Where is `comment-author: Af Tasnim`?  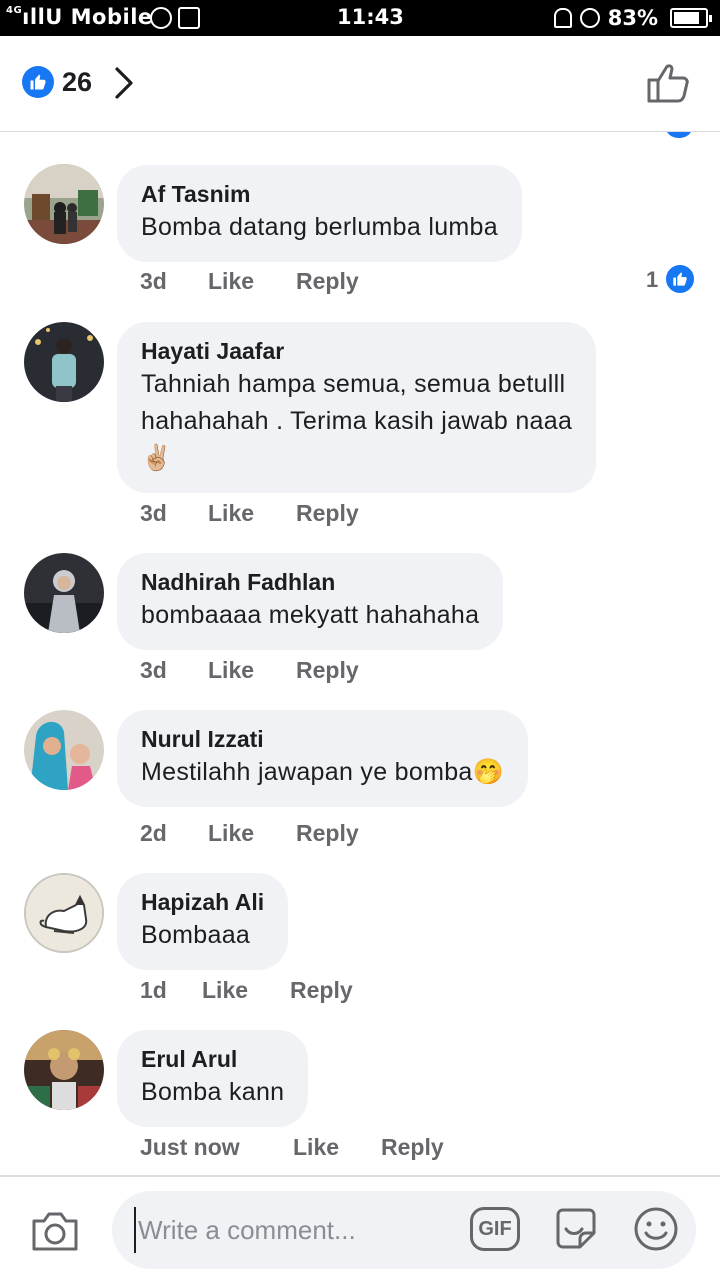 comment-author: Af Tasnim is located at coordinates (319, 194).